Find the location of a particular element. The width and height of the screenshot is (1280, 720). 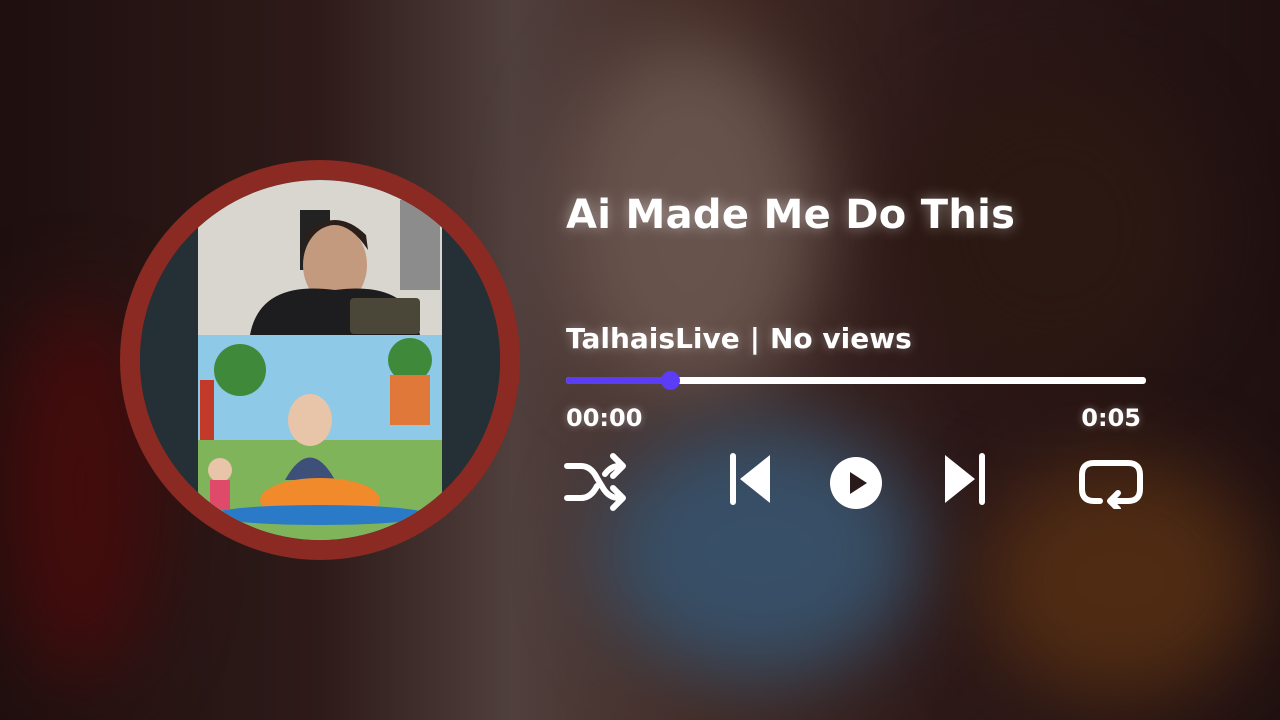

skip-previous-icon is located at coordinates (750, 479).